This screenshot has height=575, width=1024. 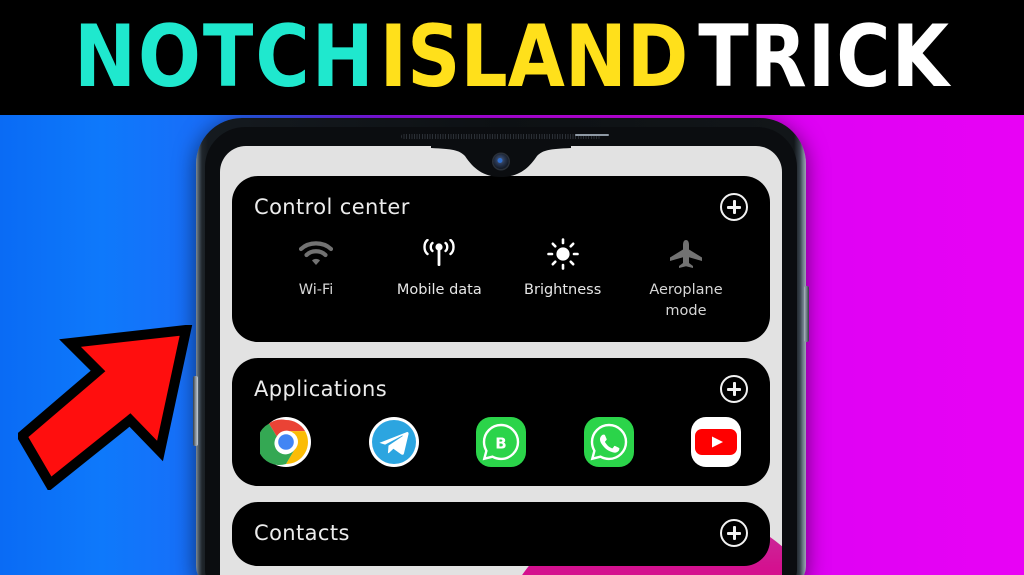 What do you see at coordinates (332, 207) in the screenshot?
I see `panel-title-control-center: Control center` at bounding box center [332, 207].